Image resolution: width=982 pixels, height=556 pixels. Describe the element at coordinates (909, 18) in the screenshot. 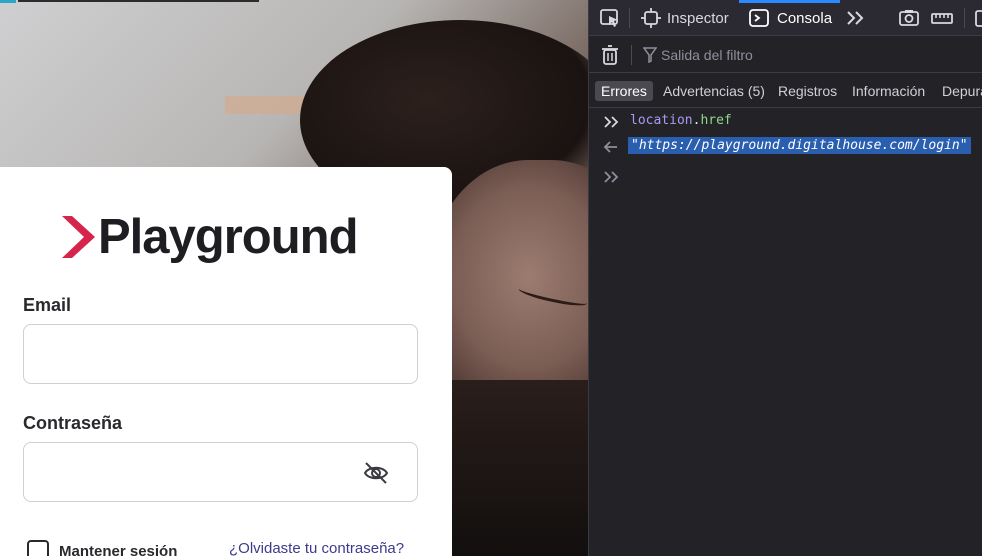

I see `screenshot-icon` at that location.